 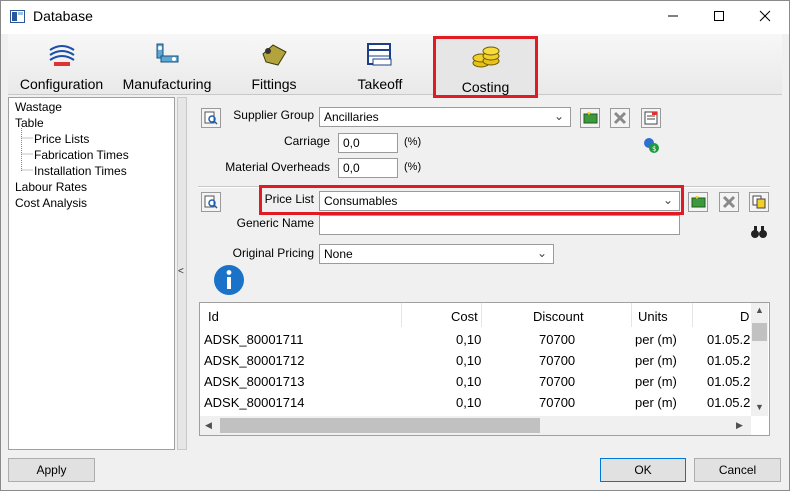 I want to click on column-header-id: Id, so click(x=213, y=316).